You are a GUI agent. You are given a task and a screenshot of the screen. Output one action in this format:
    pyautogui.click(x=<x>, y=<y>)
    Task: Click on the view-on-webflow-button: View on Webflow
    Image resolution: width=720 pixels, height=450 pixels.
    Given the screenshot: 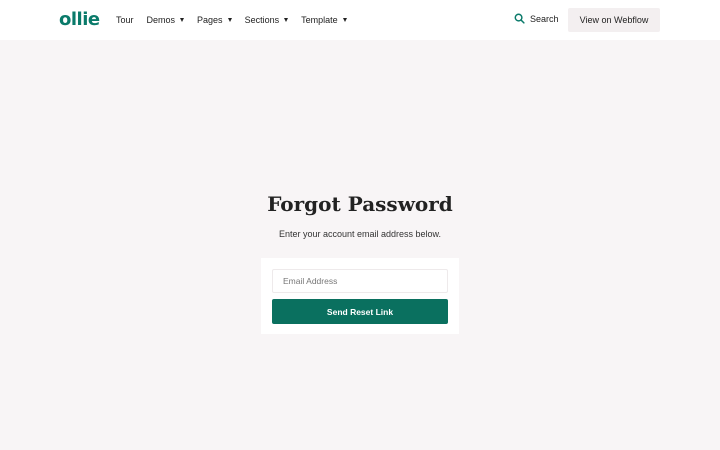 What is the action you would take?
    pyautogui.click(x=614, y=20)
    